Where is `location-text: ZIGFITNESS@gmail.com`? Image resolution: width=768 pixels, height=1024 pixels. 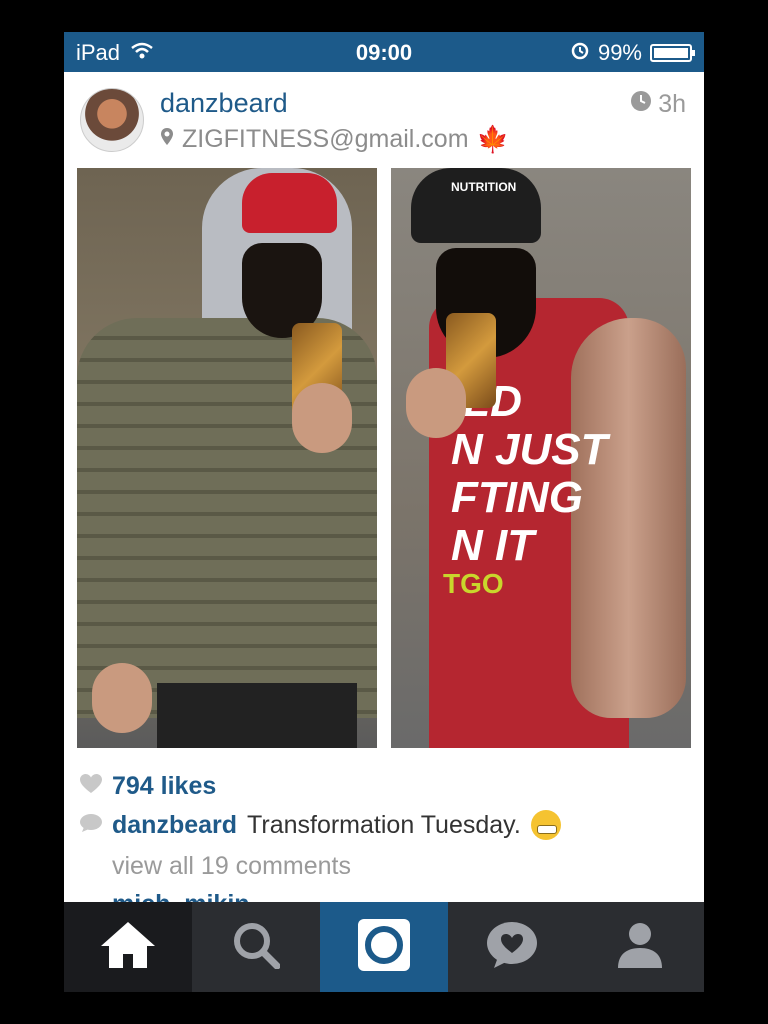
location-text: ZIGFITNESS@gmail.com is located at coordinates (325, 139).